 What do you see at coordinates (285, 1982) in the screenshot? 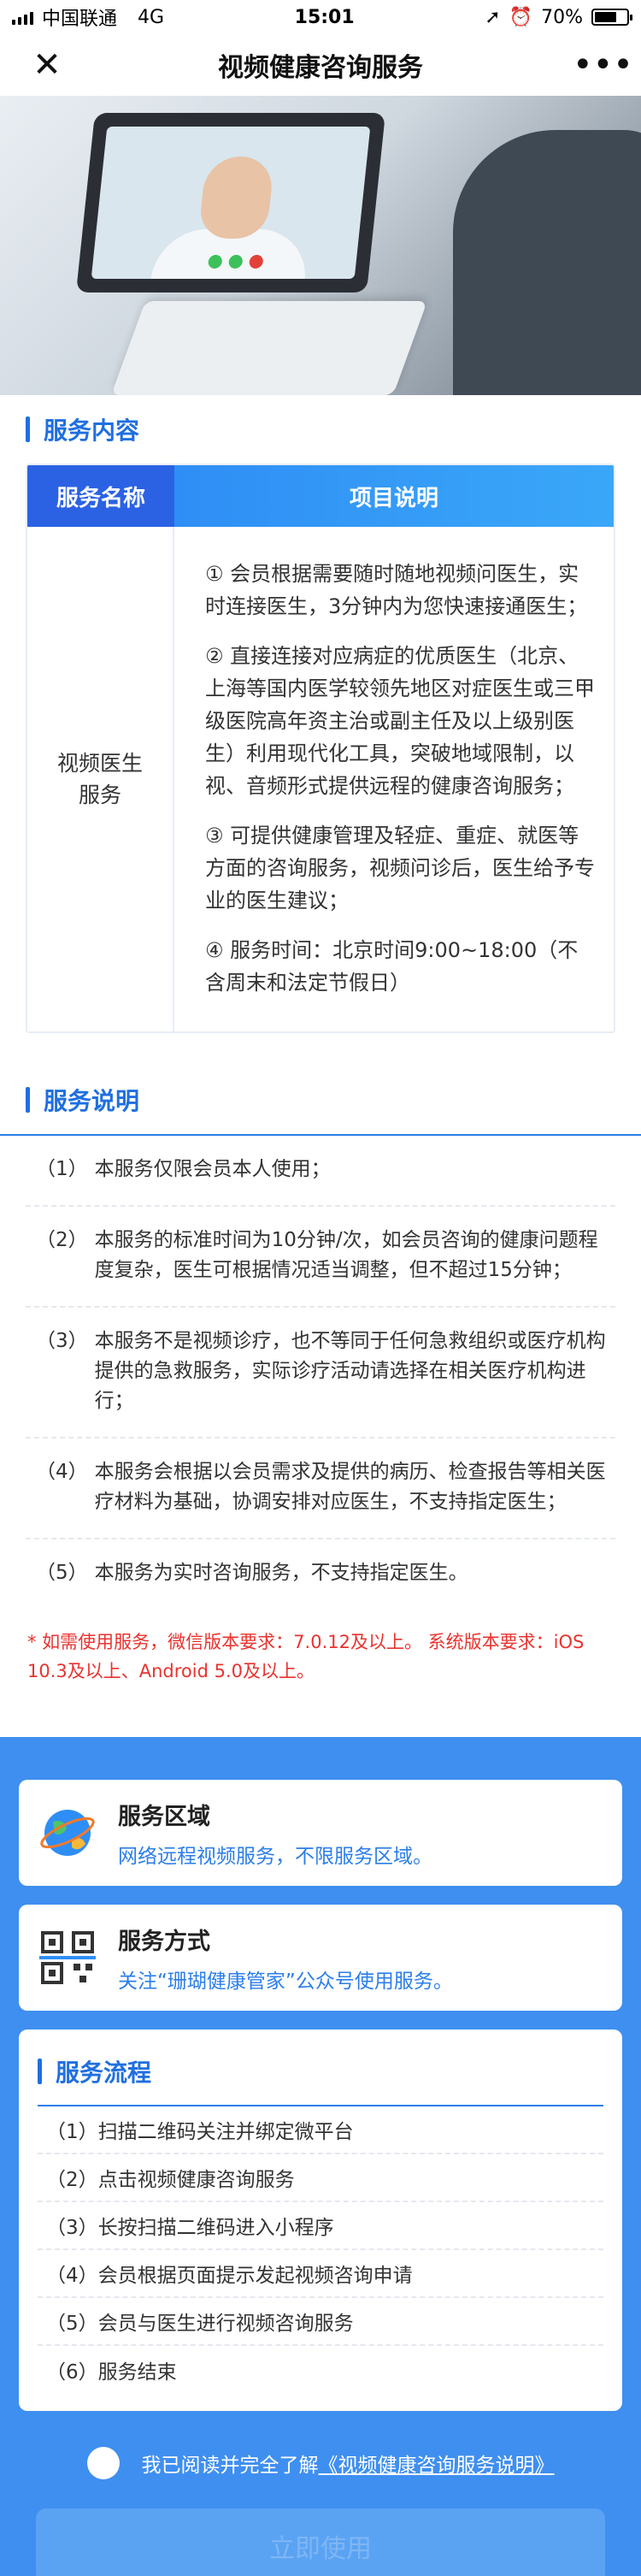
I see `service-method-desc: 关注“珊瑚健康管家”公众号使用服务。` at bounding box center [285, 1982].